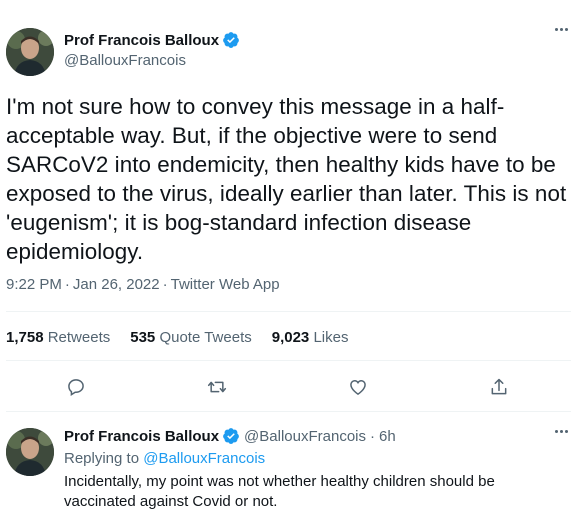 The image size is (577, 519). I want to click on likes-stat: 9,023 Likes, so click(310, 337).